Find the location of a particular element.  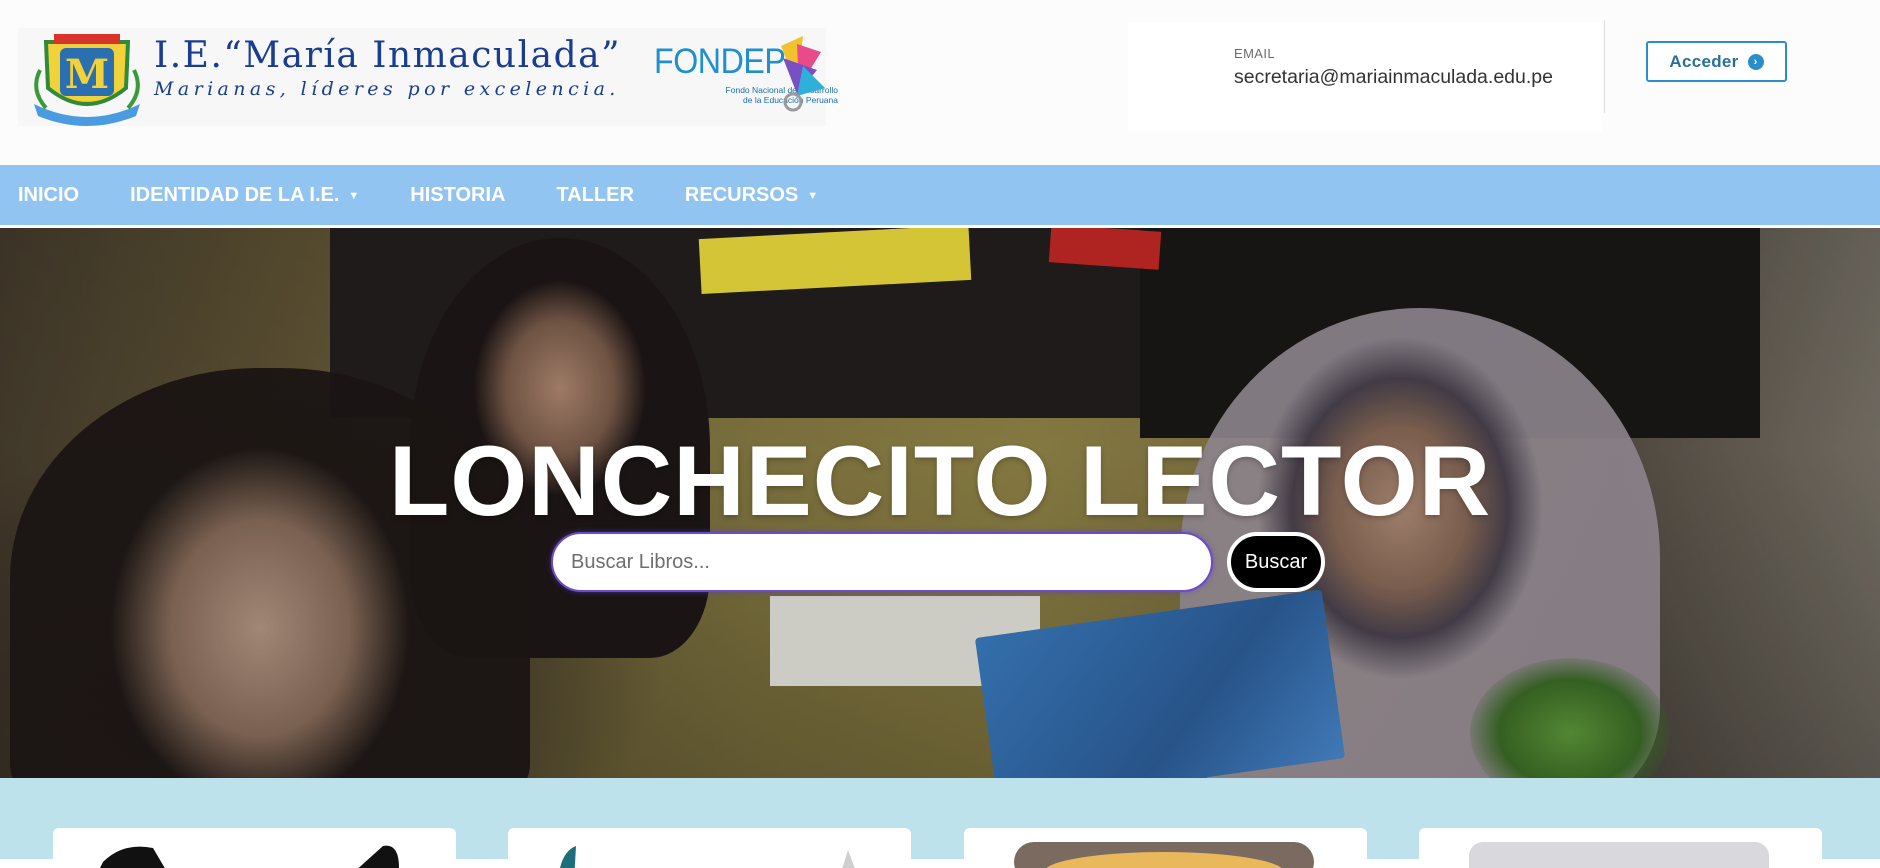

school-name: I.E.“María Inmaculada” is located at coordinates (387, 55).